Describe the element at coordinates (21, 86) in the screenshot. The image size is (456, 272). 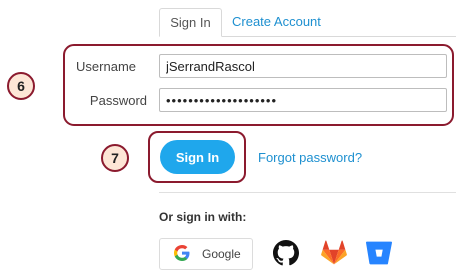
I see `step-badge-6: 6` at that location.